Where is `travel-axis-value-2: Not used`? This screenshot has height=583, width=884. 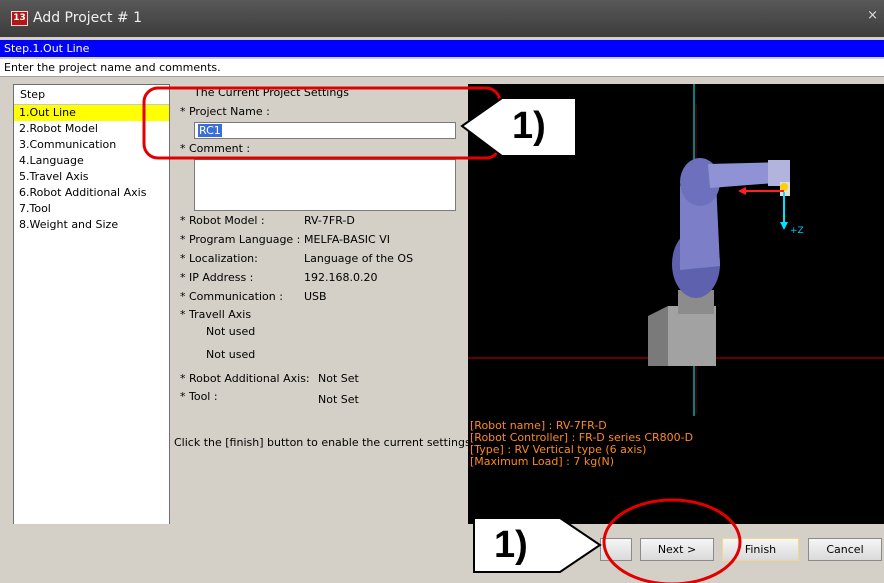
travel-axis-value-2: Not used is located at coordinates (231, 354).